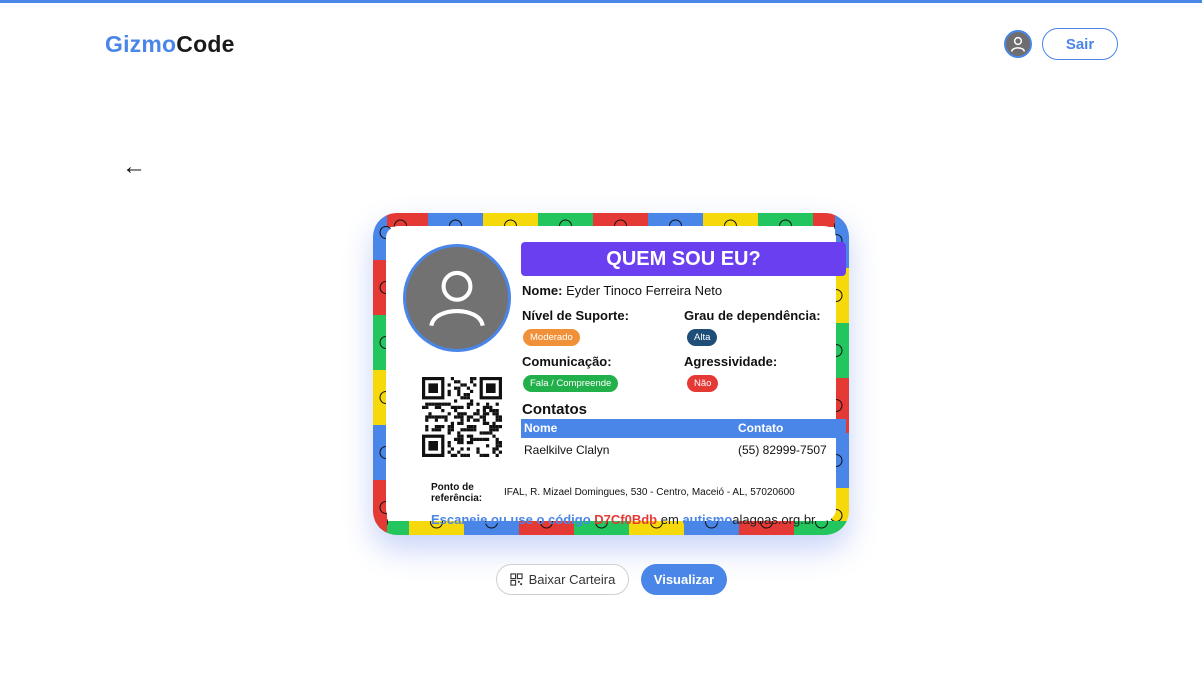 This screenshot has height=682, width=1202. What do you see at coordinates (684, 579) in the screenshot?
I see `view-button: Visualizar` at bounding box center [684, 579].